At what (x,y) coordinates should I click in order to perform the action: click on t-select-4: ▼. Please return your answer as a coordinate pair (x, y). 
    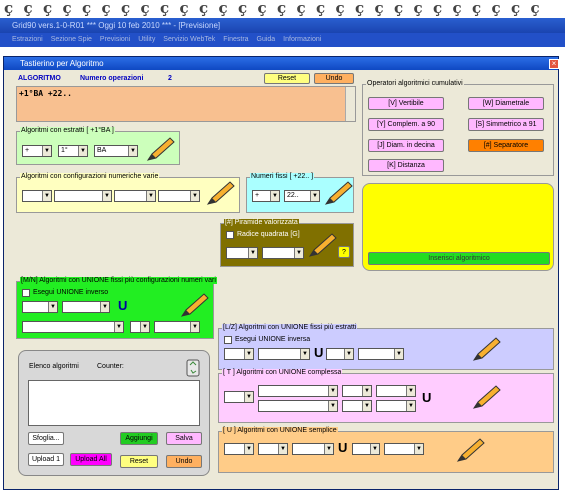
    Looking at the image, I should click on (396, 391).